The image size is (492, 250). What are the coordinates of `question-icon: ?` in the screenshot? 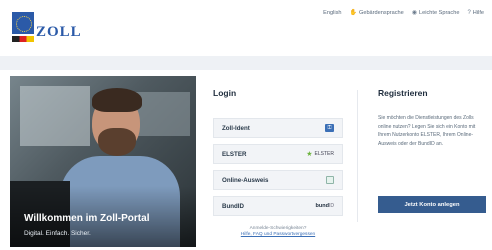 It's located at (469, 12).